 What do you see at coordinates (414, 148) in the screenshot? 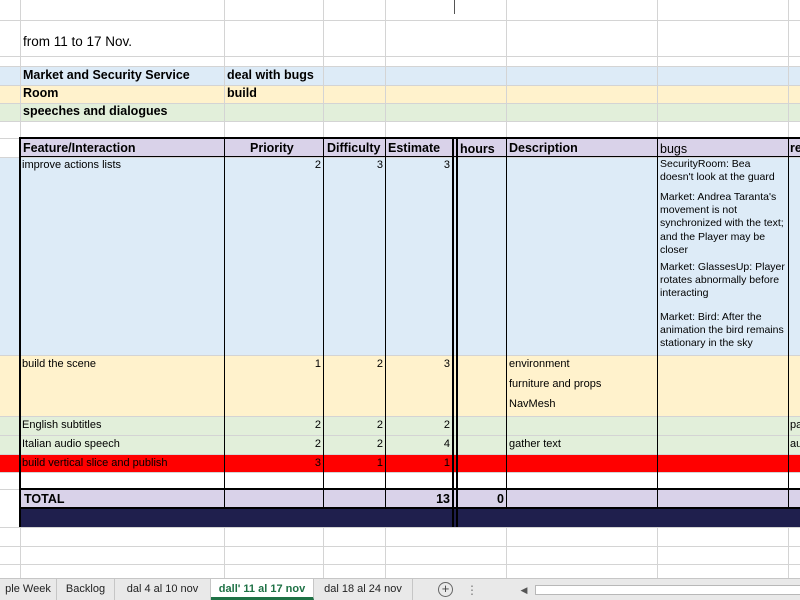
I see `header-estimate: Estimate` at bounding box center [414, 148].